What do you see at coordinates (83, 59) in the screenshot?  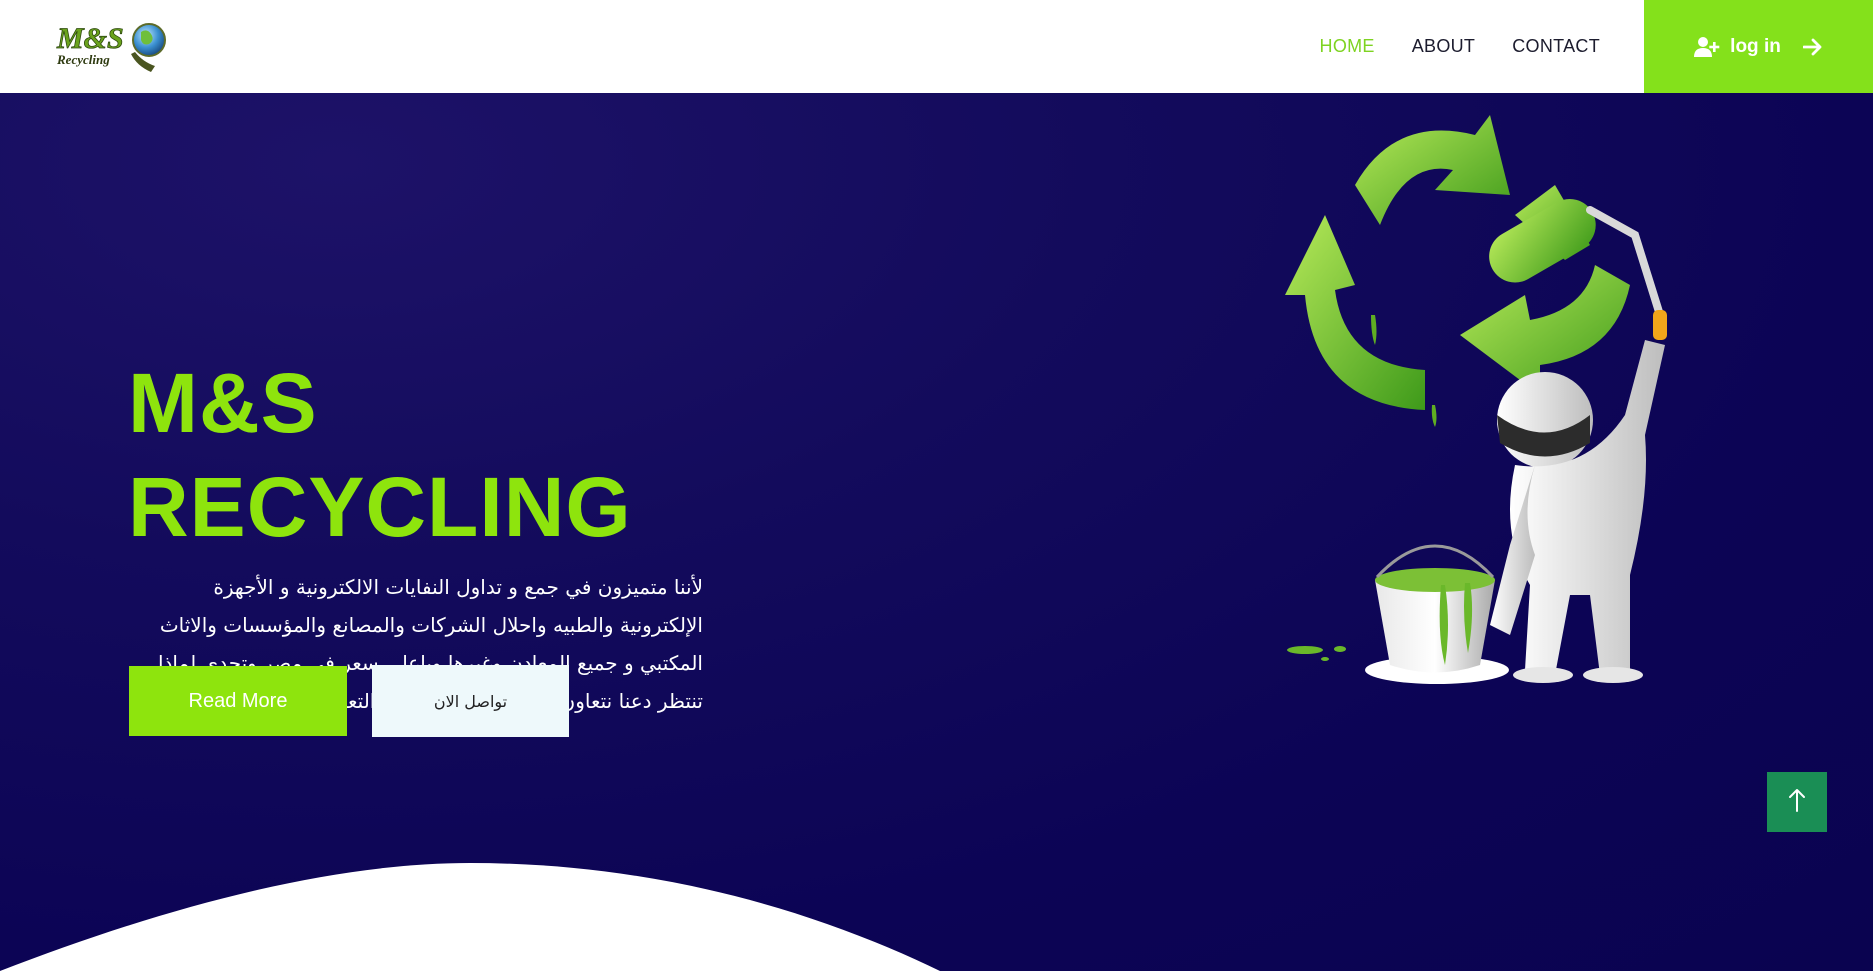 I see `logo-subtext: Recycling` at bounding box center [83, 59].